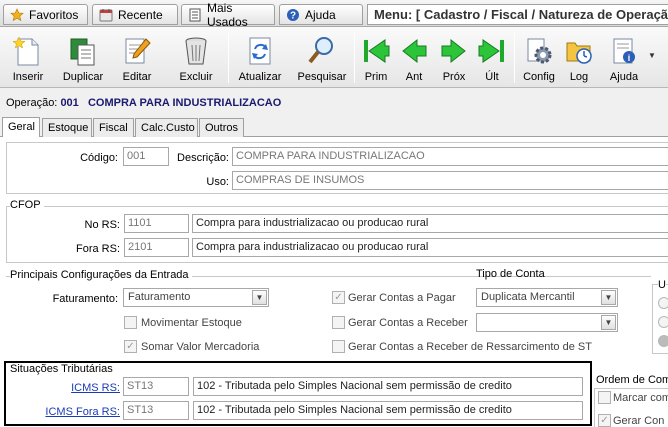 This screenshot has width=668, height=427. I want to click on ant-button: Ant, so click(414, 58).